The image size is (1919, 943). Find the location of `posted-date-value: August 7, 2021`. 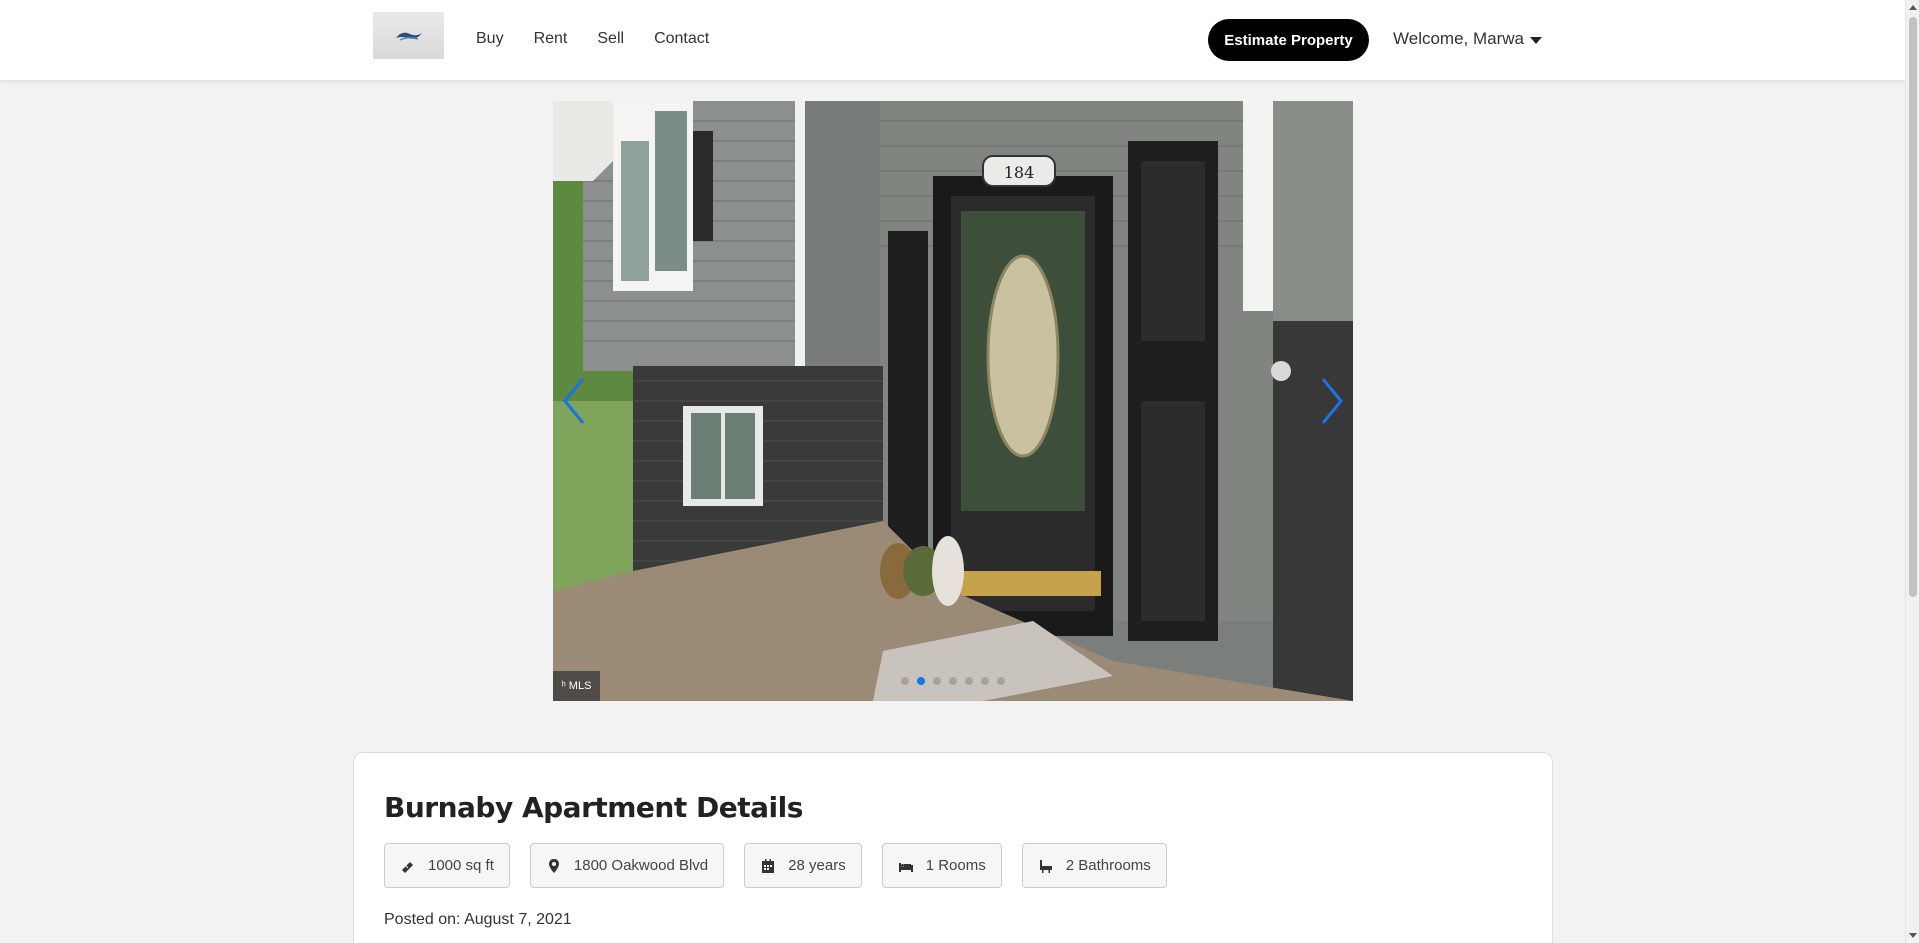

posted-date-value: August 7, 2021 is located at coordinates (518, 919).